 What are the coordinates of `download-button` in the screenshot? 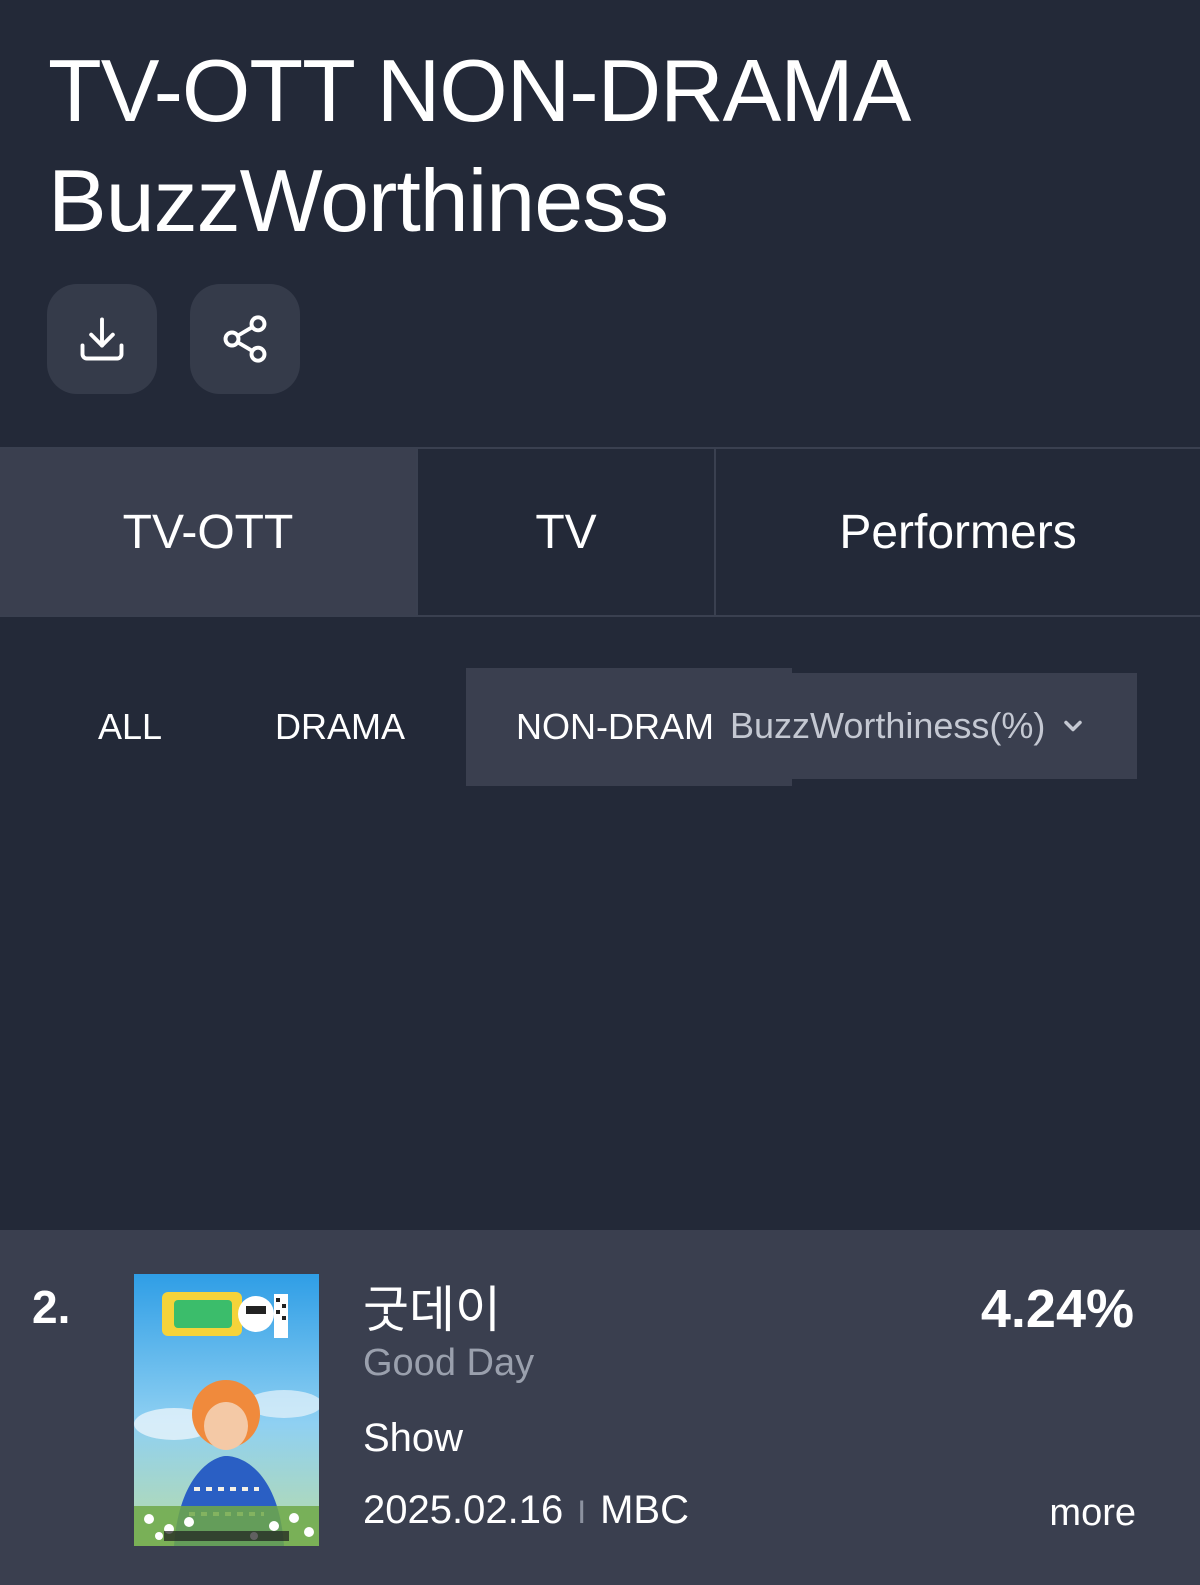 It's located at (102, 339).